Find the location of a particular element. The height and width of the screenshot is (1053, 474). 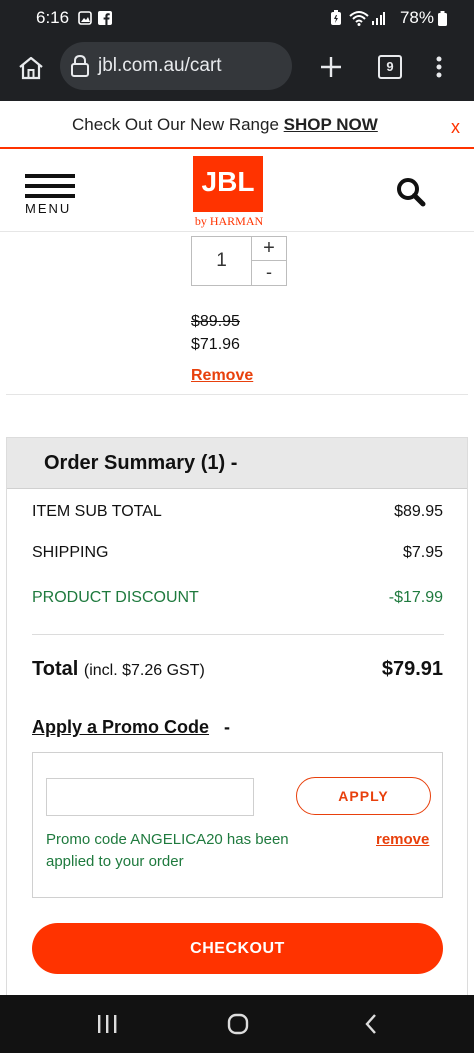

shipping-label: SHIPPING is located at coordinates (70, 552).